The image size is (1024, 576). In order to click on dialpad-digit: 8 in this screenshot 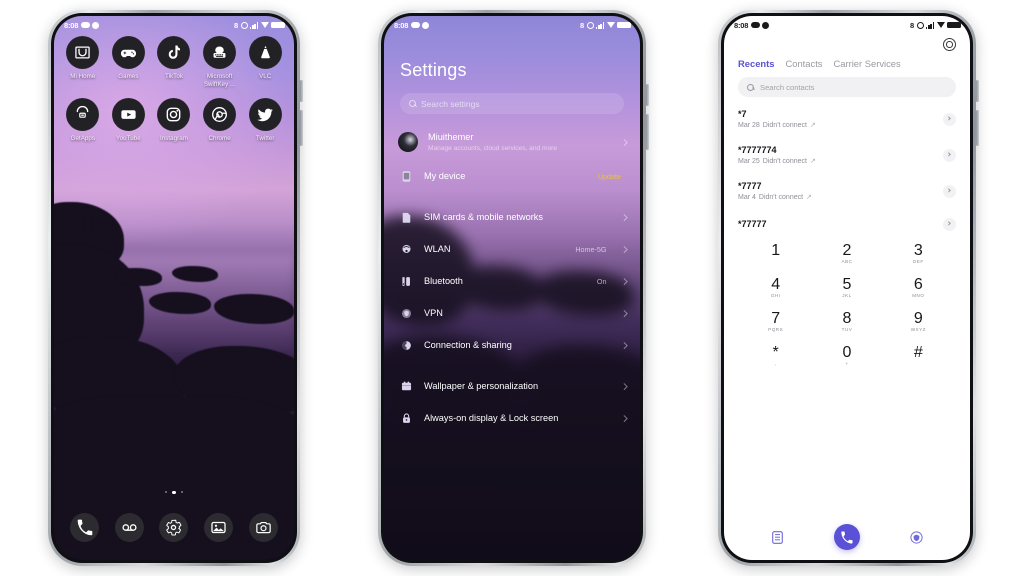, I will do `click(847, 318)`.